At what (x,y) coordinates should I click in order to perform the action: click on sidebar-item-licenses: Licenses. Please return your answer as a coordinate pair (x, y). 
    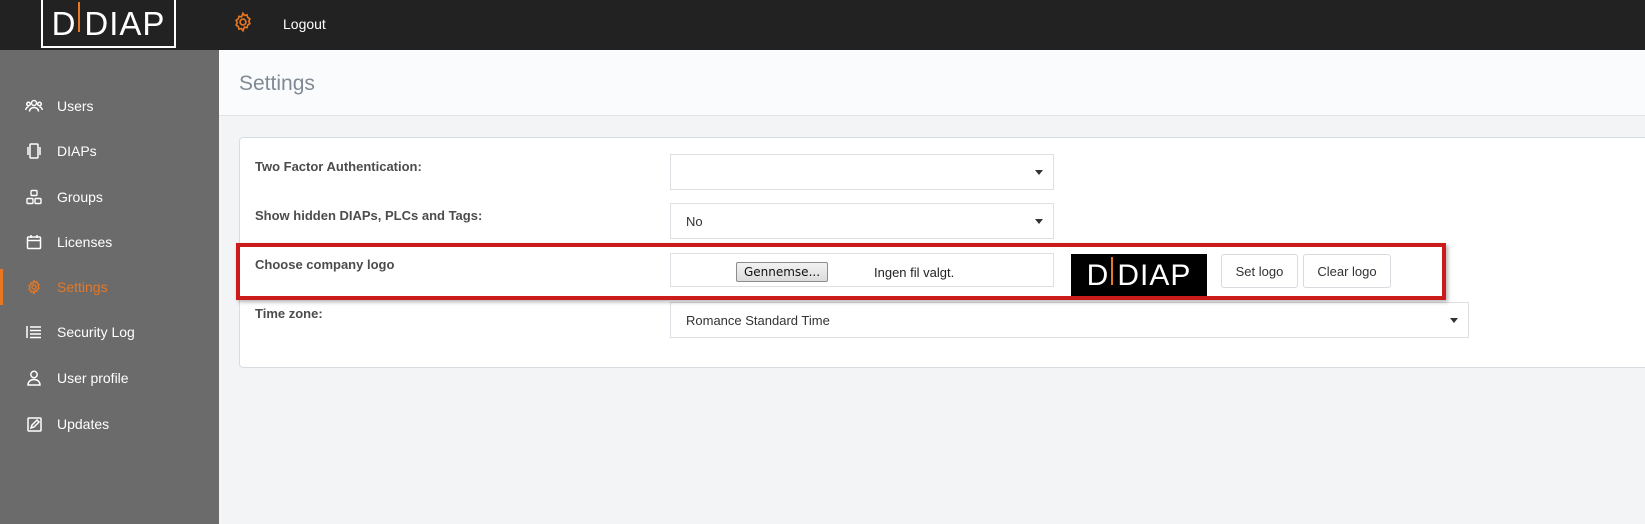
    Looking at the image, I should click on (109, 242).